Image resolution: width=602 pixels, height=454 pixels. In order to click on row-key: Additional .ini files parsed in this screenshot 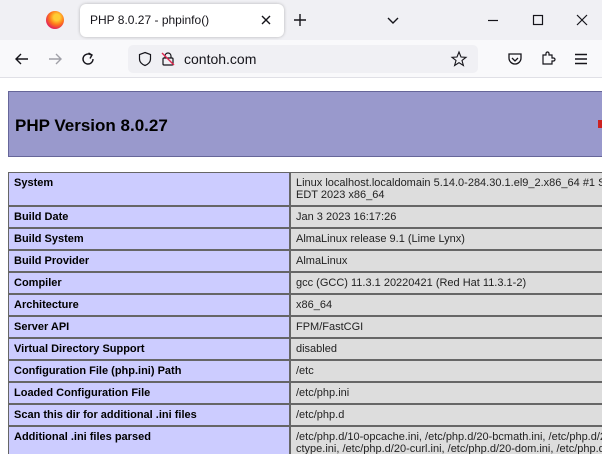, I will do `click(149, 440)`.